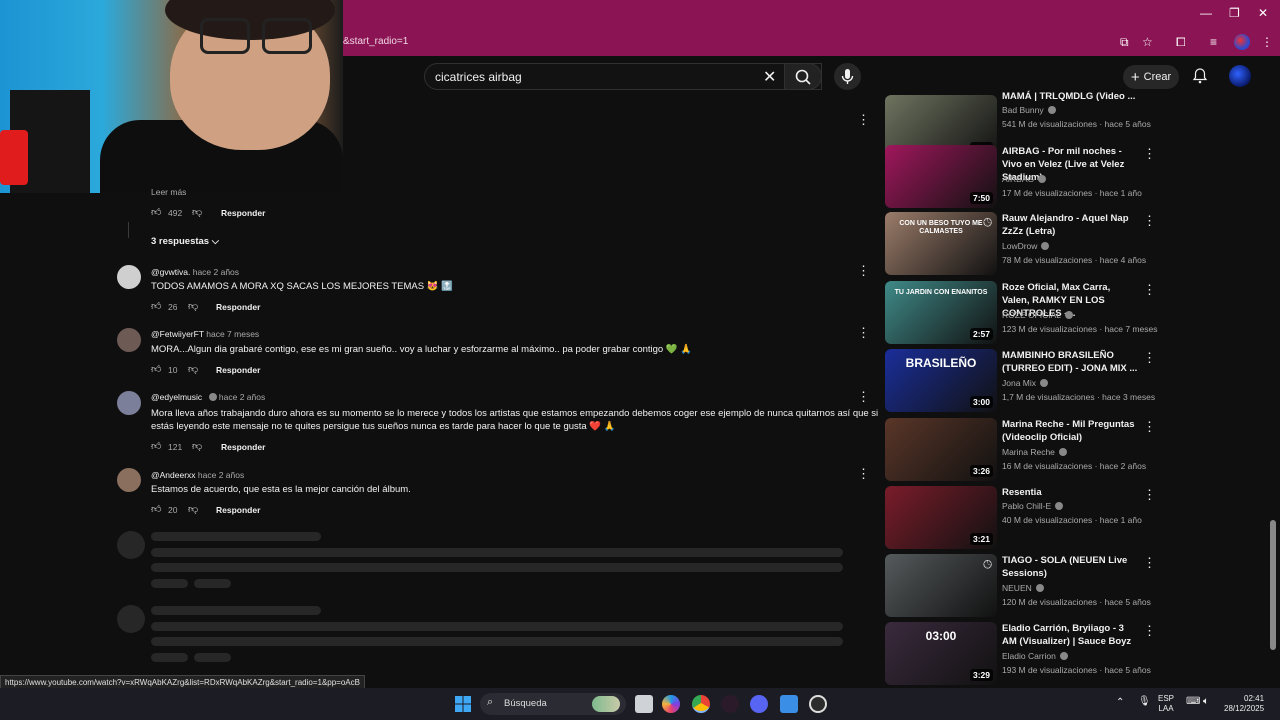 The width and height of the screenshot is (1280, 720). What do you see at coordinates (1120, 703) in the screenshot?
I see `chevron-up-icon: ⌃` at bounding box center [1120, 703].